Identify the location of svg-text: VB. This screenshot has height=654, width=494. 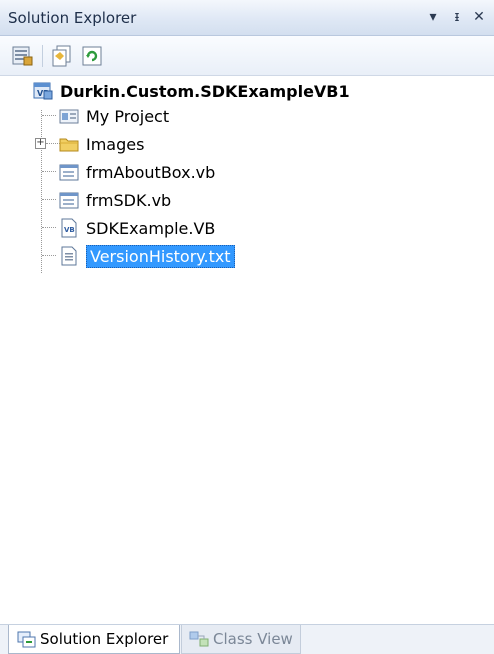
(69, 230).